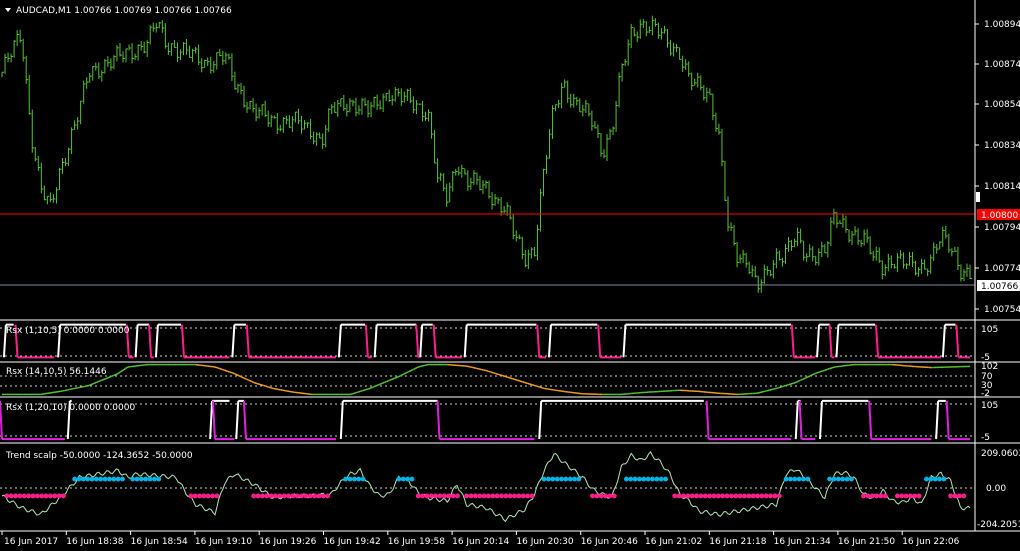 The image size is (1020, 551). I want to click on tick-1.00774: 1.00774, so click(997, 269).